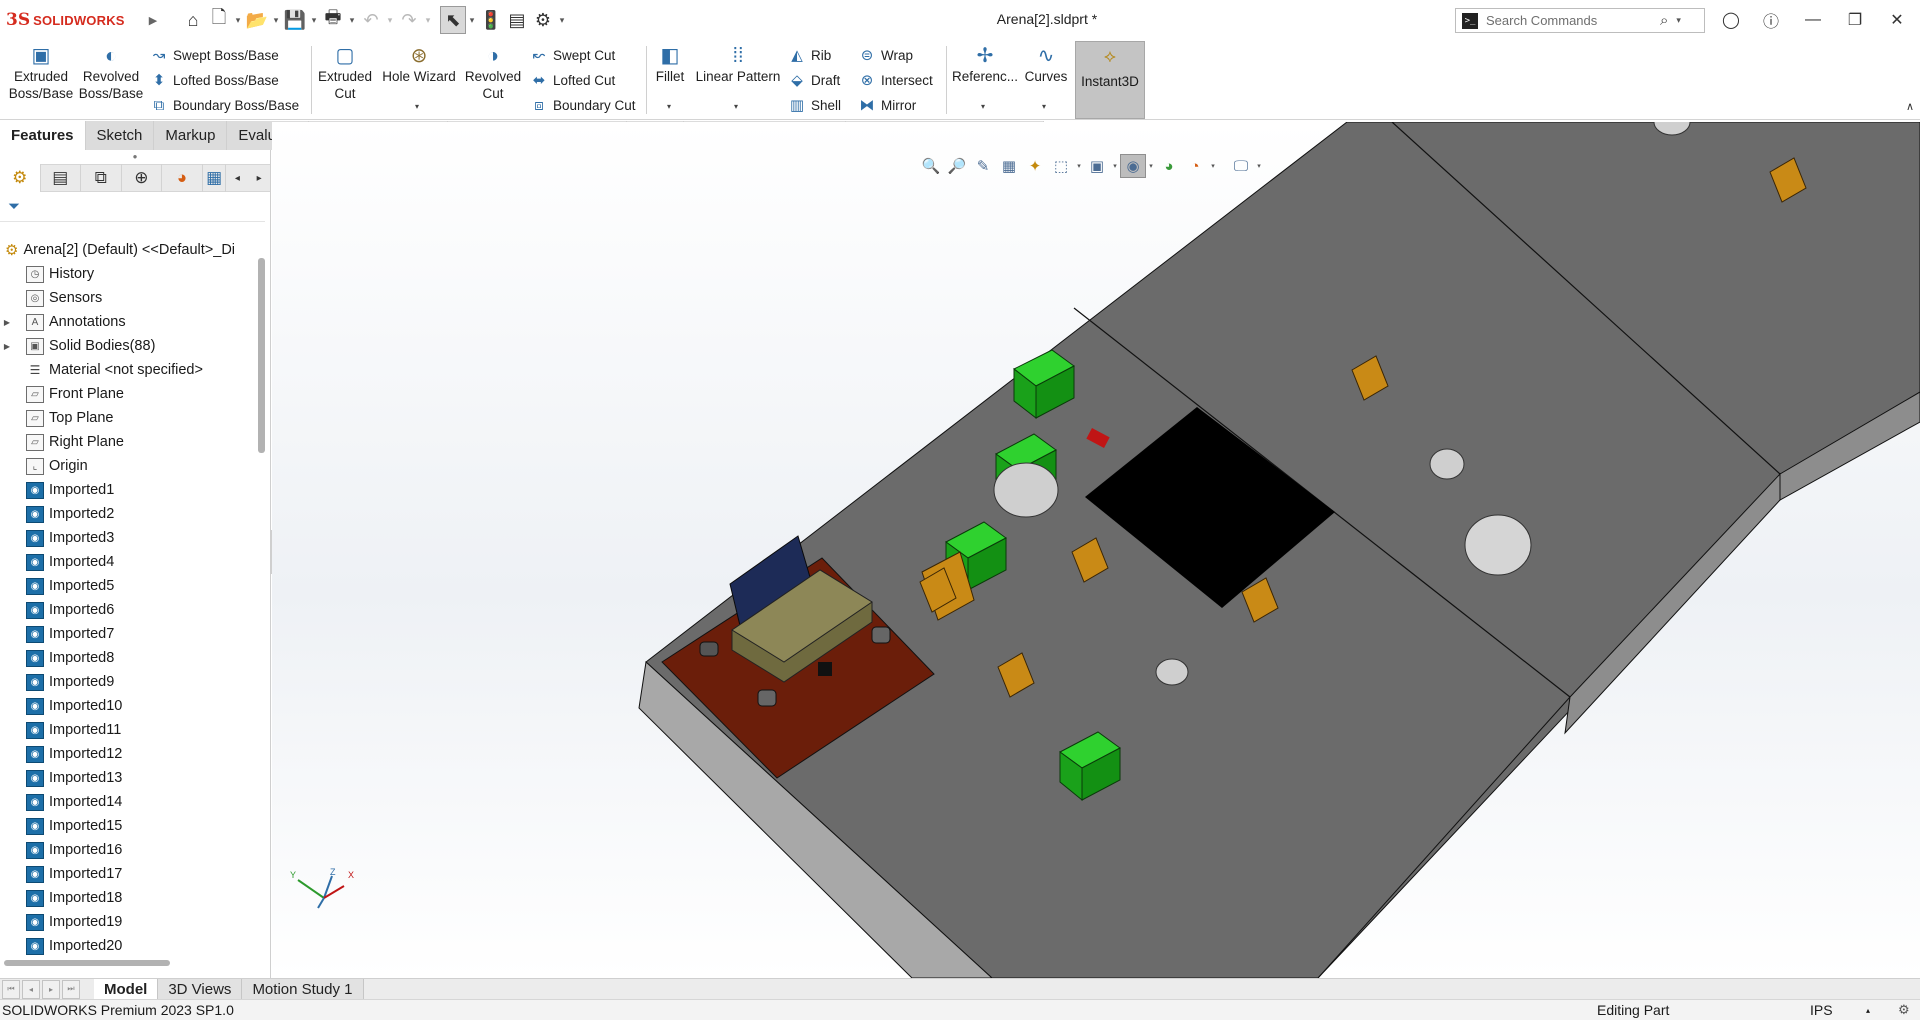 This screenshot has width=1920, height=1020. I want to click on hole-wizard-dropdown-icon: ▾, so click(417, 106).